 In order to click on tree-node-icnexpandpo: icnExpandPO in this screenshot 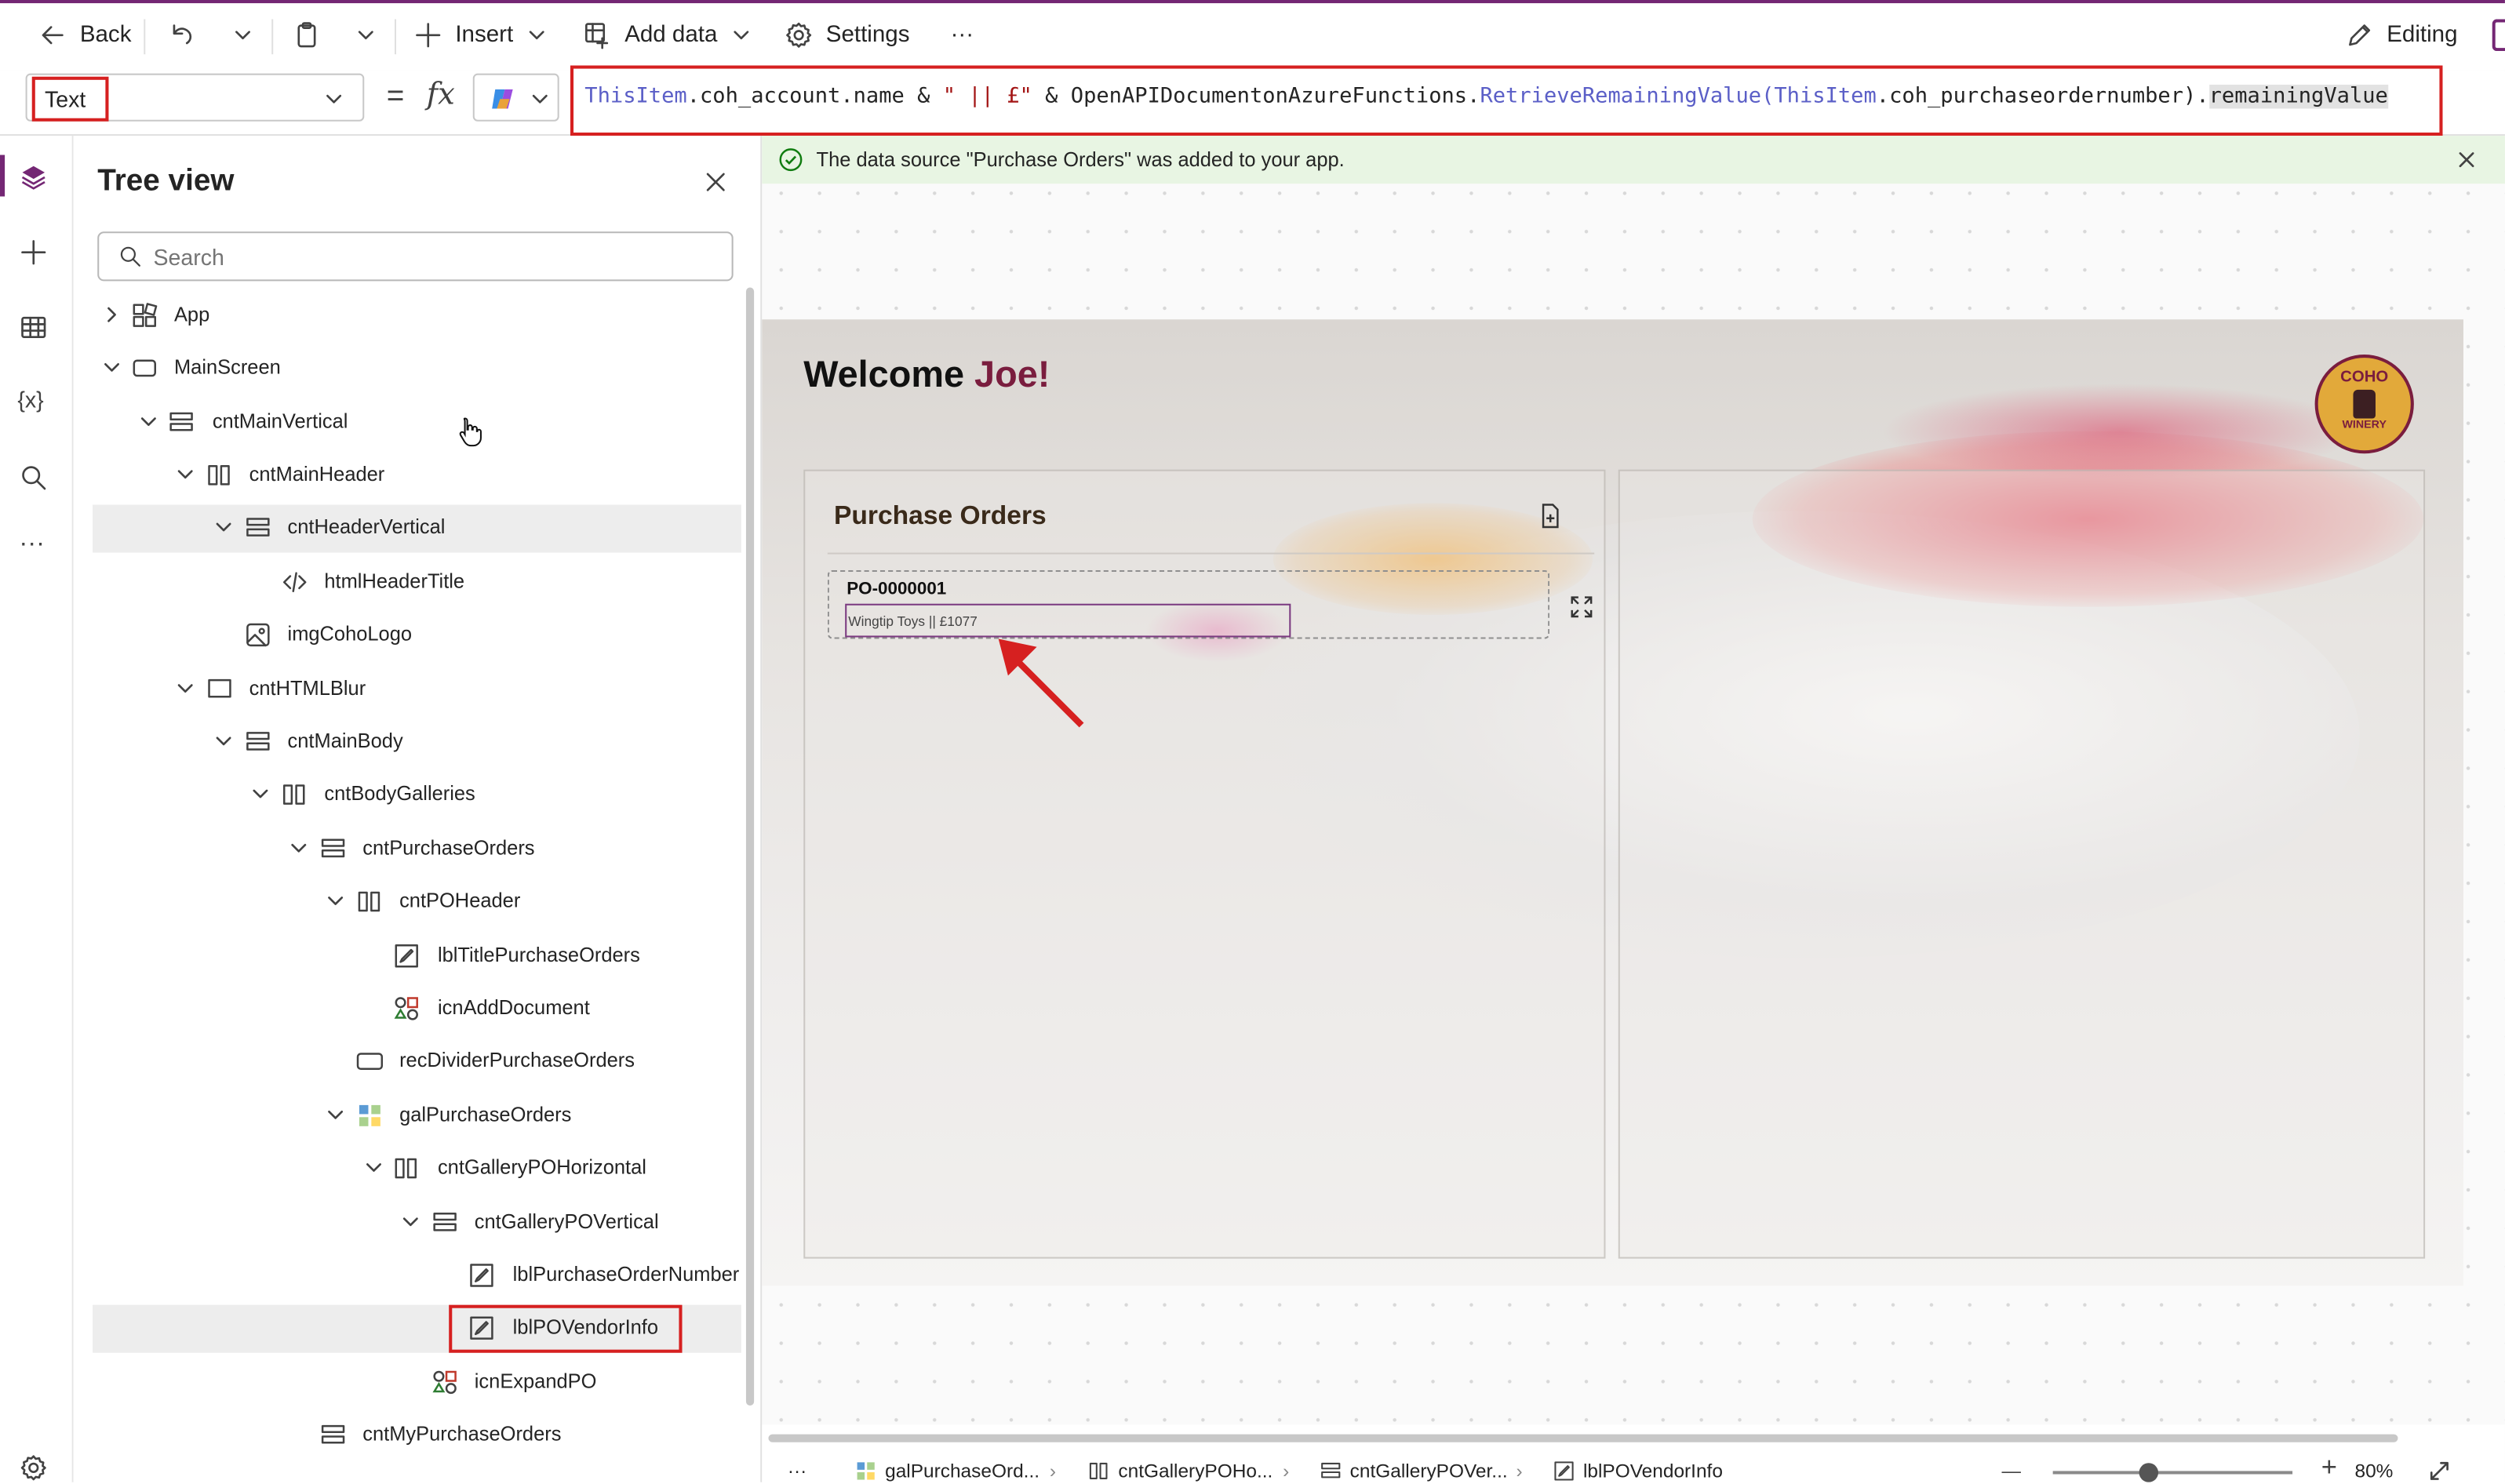, I will do `click(417, 1383)`.